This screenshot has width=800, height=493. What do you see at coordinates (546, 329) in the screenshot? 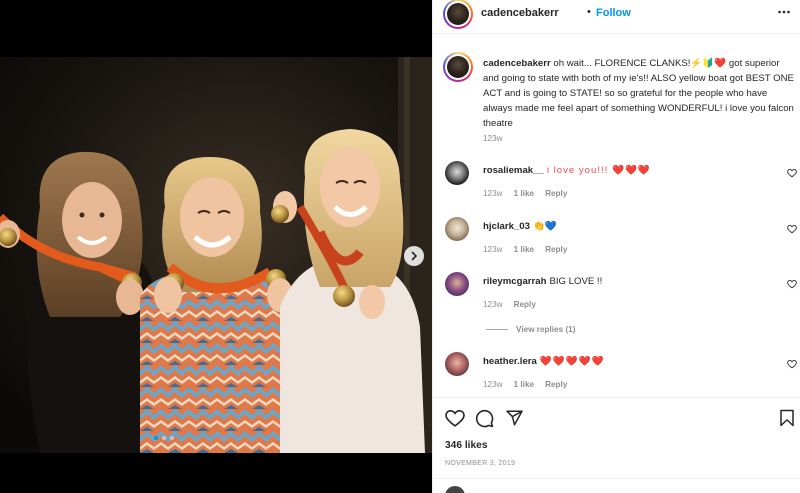
I see `view-replies-label: View replies (1)` at bounding box center [546, 329].